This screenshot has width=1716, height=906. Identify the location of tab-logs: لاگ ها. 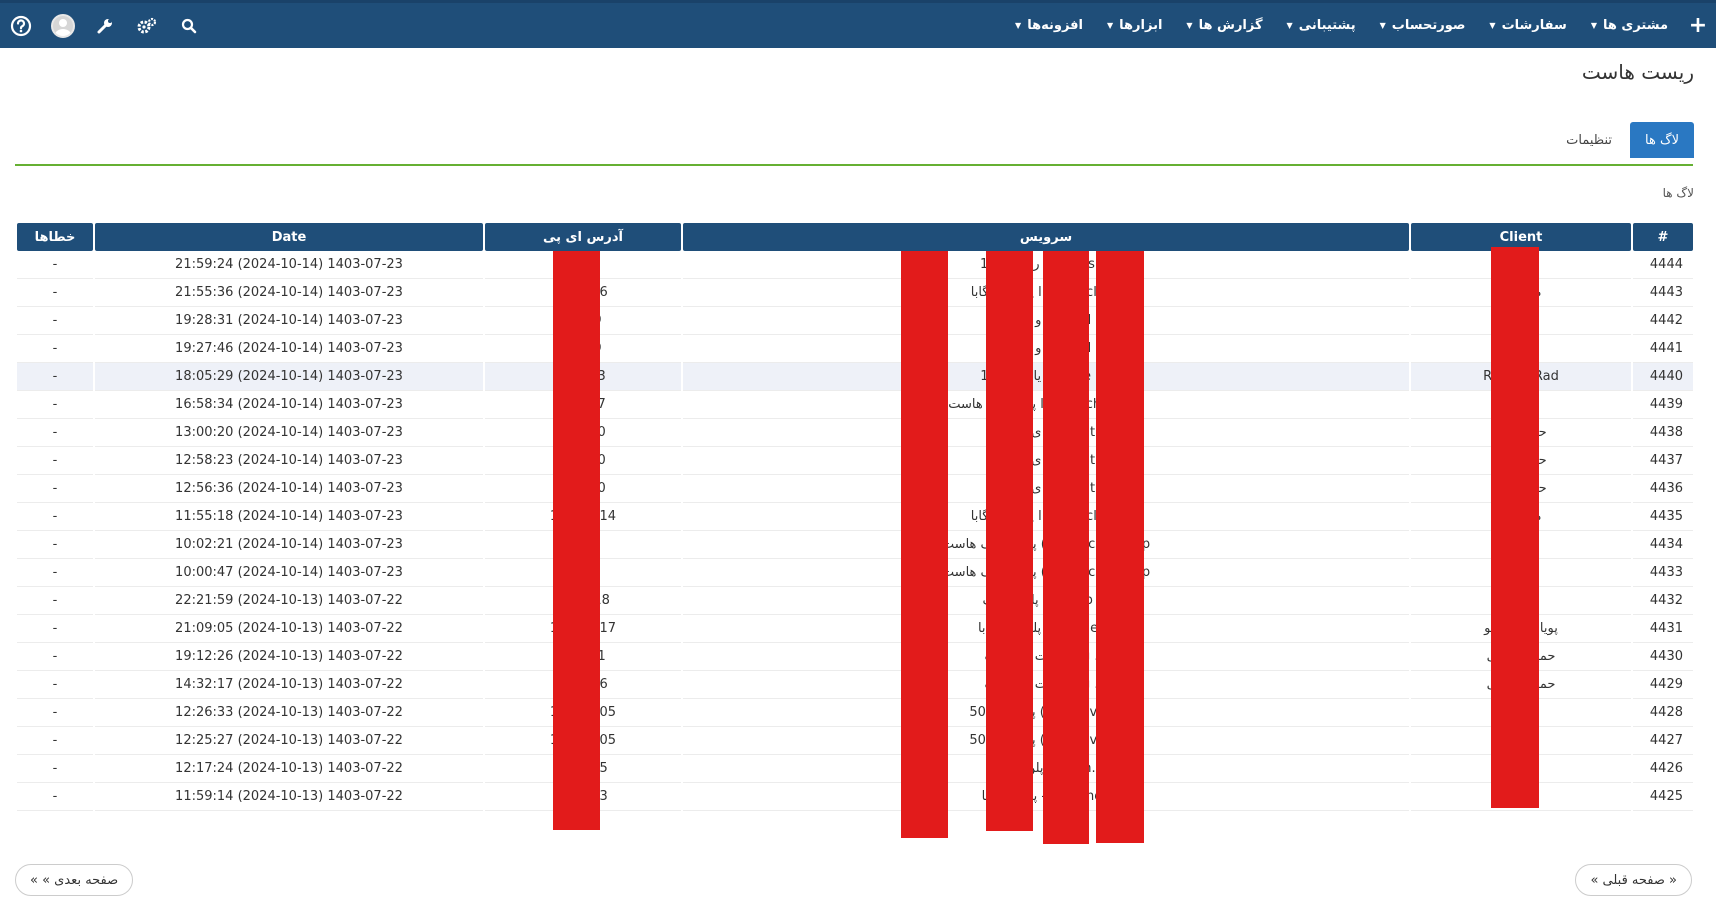
(1662, 140).